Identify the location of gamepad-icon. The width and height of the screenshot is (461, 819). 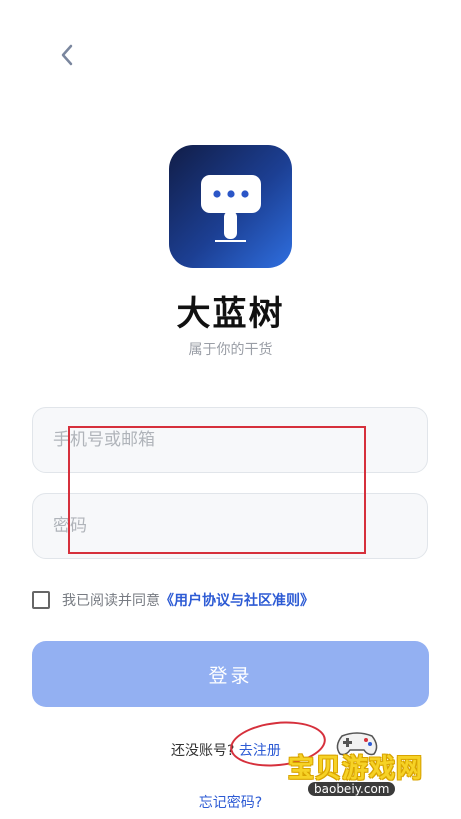
(357, 744).